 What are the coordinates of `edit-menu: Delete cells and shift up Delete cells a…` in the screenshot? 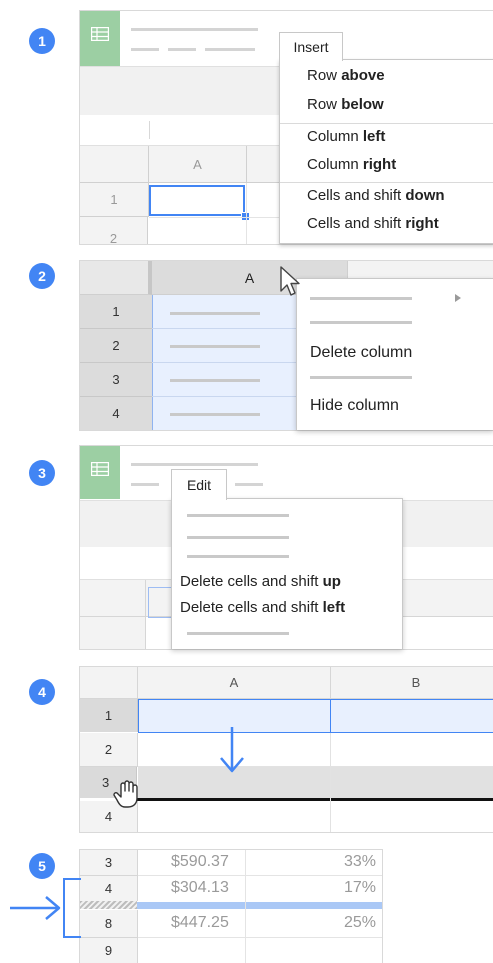 It's located at (287, 573).